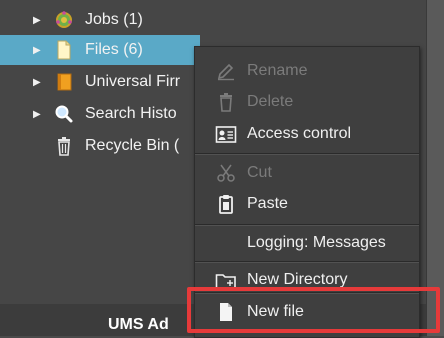 The height and width of the screenshot is (338, 444). Describe the element at coordinates (316, 242) in the screenshot. I see `menu-item-label: Logging: Messages` at that location.